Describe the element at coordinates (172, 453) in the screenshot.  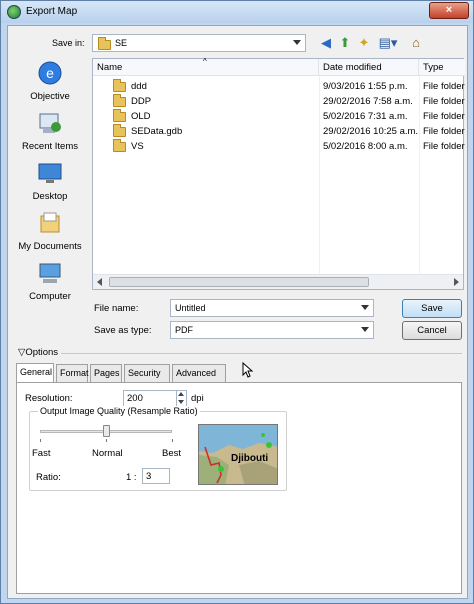
I see `slider-label-best: Best` at that location.